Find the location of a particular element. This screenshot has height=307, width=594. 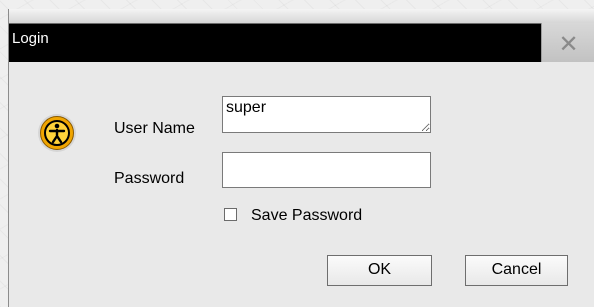

password-label: Password is located at coordinates (149, 178).